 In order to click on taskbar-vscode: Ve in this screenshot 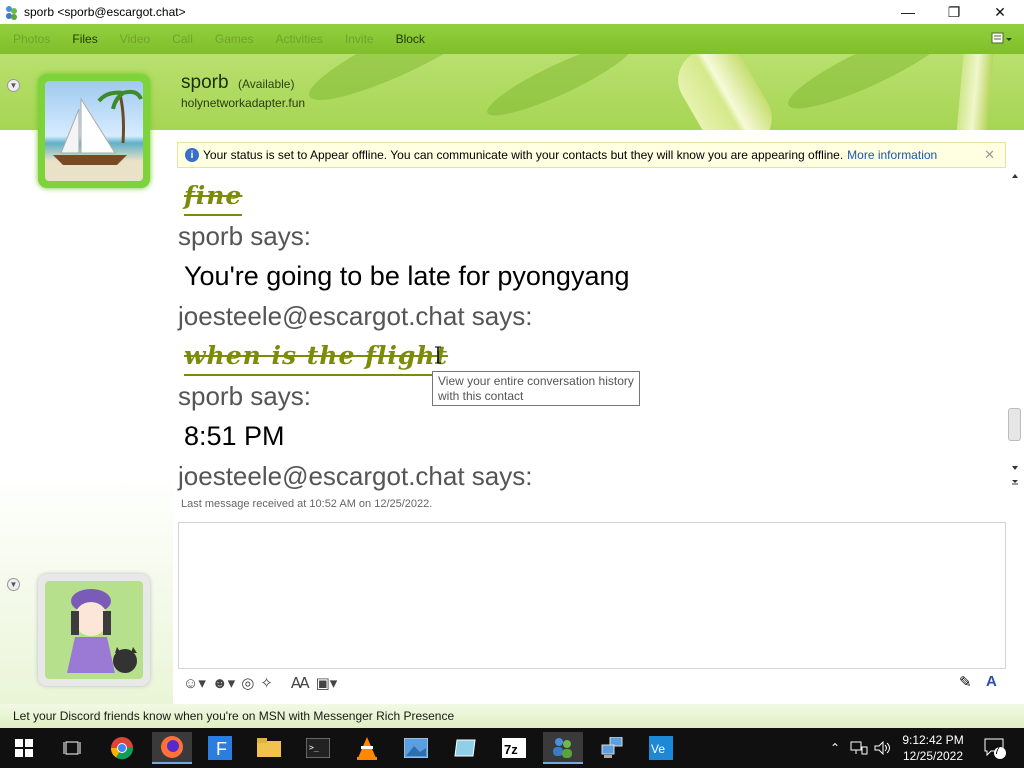, I will do `click(661, 748)`.